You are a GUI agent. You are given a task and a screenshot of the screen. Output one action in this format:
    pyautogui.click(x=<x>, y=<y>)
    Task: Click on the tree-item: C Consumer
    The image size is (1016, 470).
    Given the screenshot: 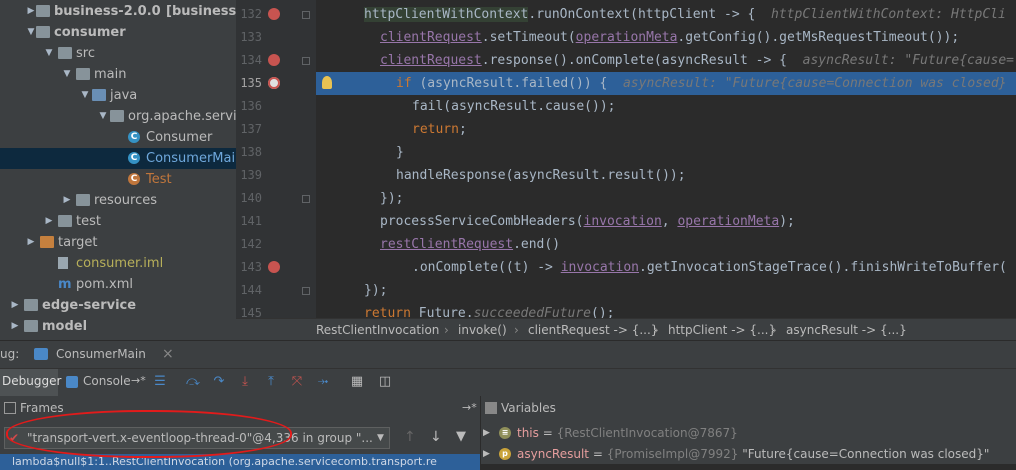 What is the action you would take?
    pyautogui.click(x=118, y=137)
    